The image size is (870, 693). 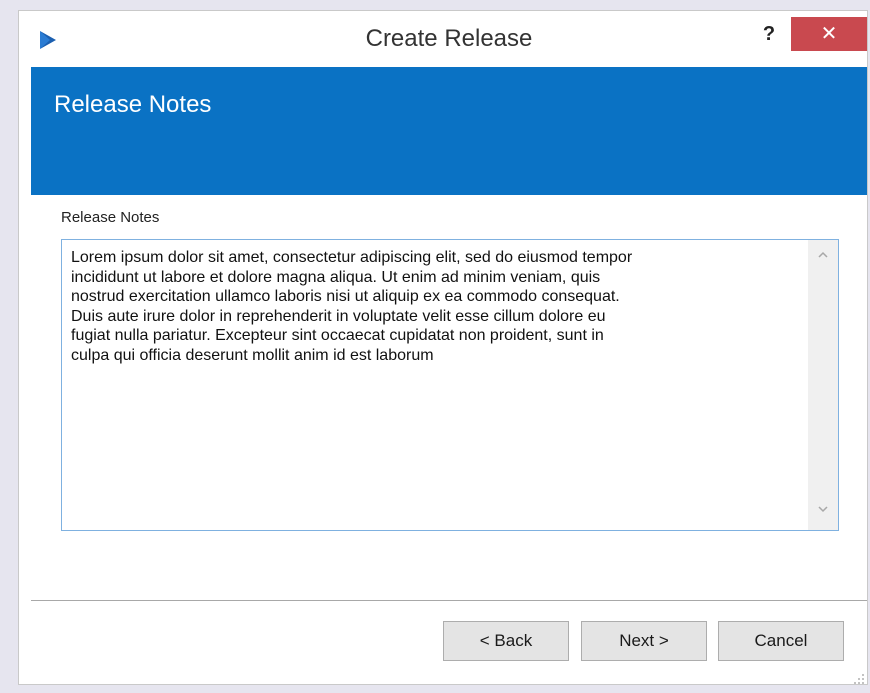 What do you see at coordinates (859, 679) in the screenshot?
I see `resize-grip-icon` at bounding box center [859, 679].